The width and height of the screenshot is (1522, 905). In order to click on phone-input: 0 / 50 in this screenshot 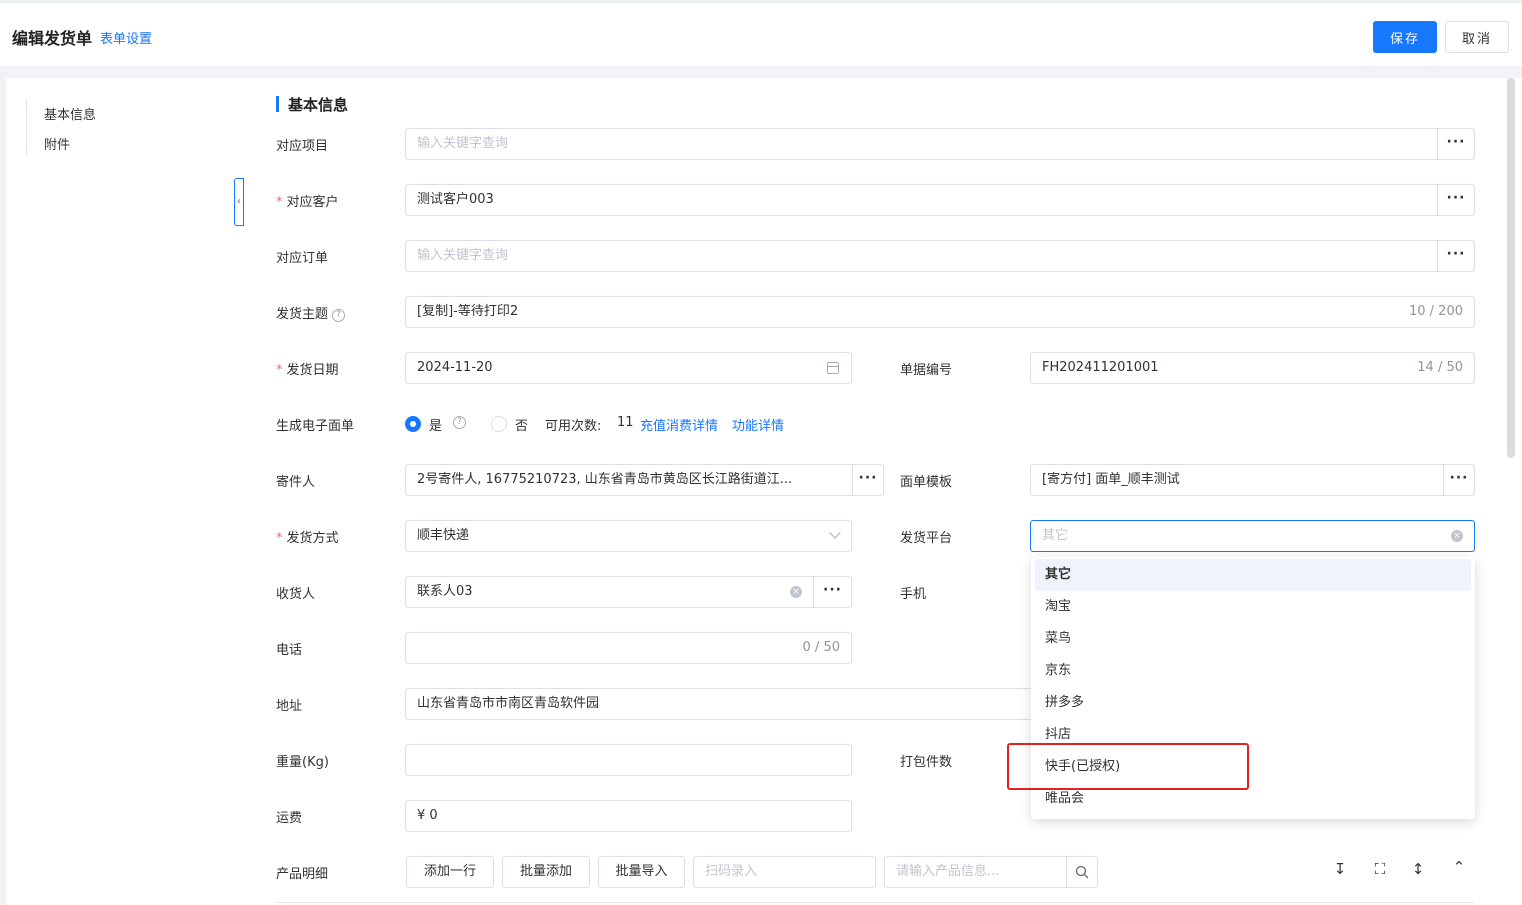, I will do `click(628, 648)`.